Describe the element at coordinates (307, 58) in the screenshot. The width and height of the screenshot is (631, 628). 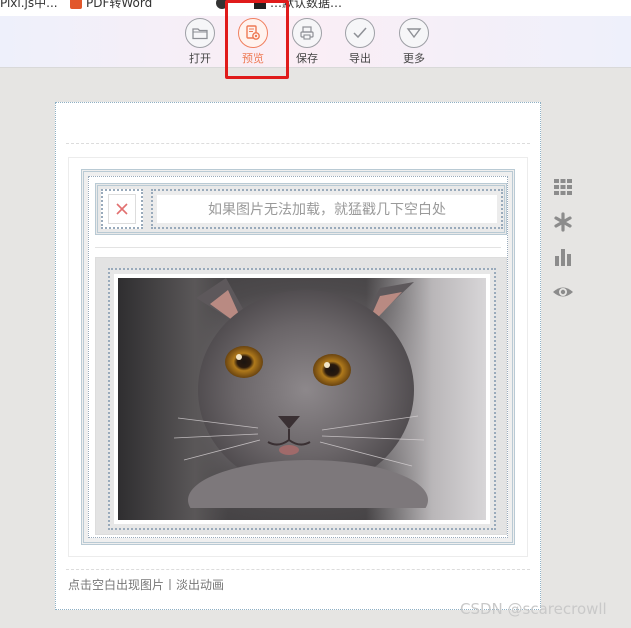
I see `save-label: 保存` at that location.